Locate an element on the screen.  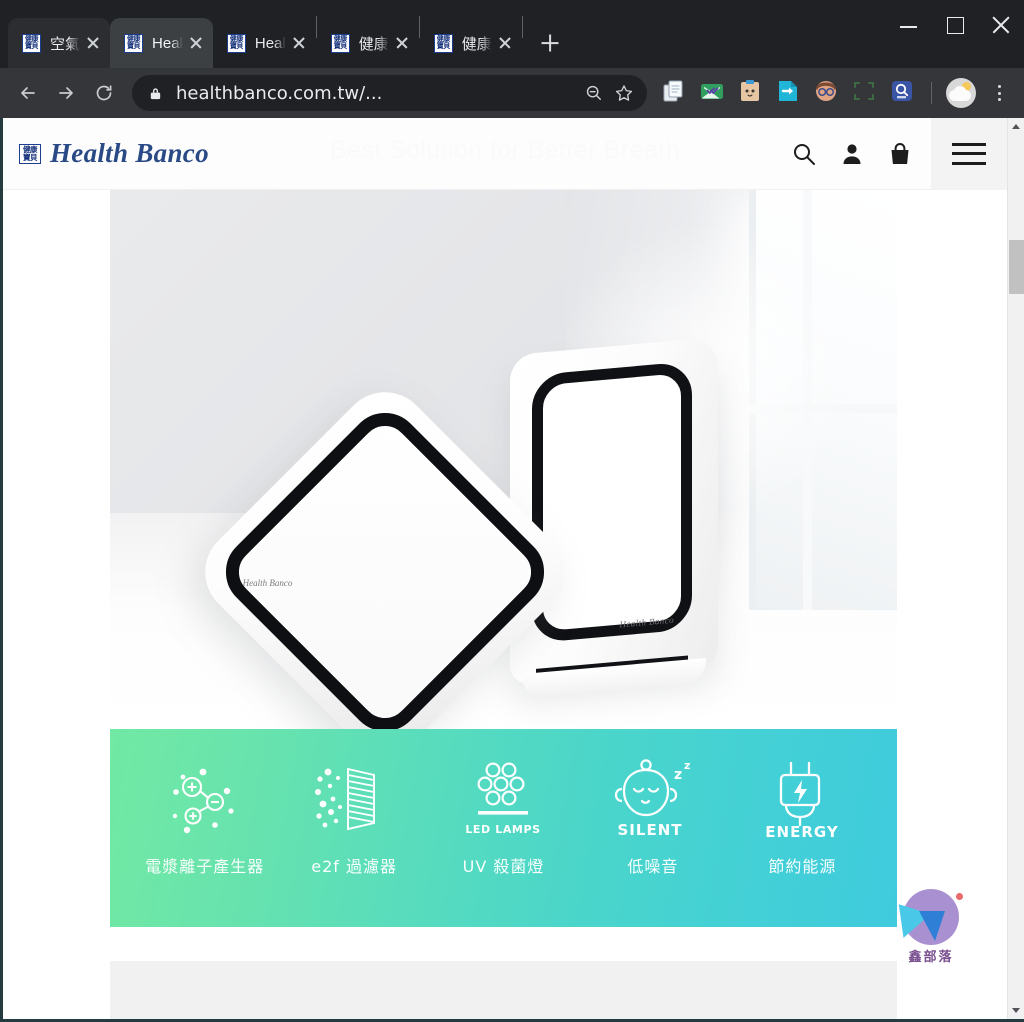
site-logo: 健康 寶貝 Health Banco is located at coordinates (106, 153).